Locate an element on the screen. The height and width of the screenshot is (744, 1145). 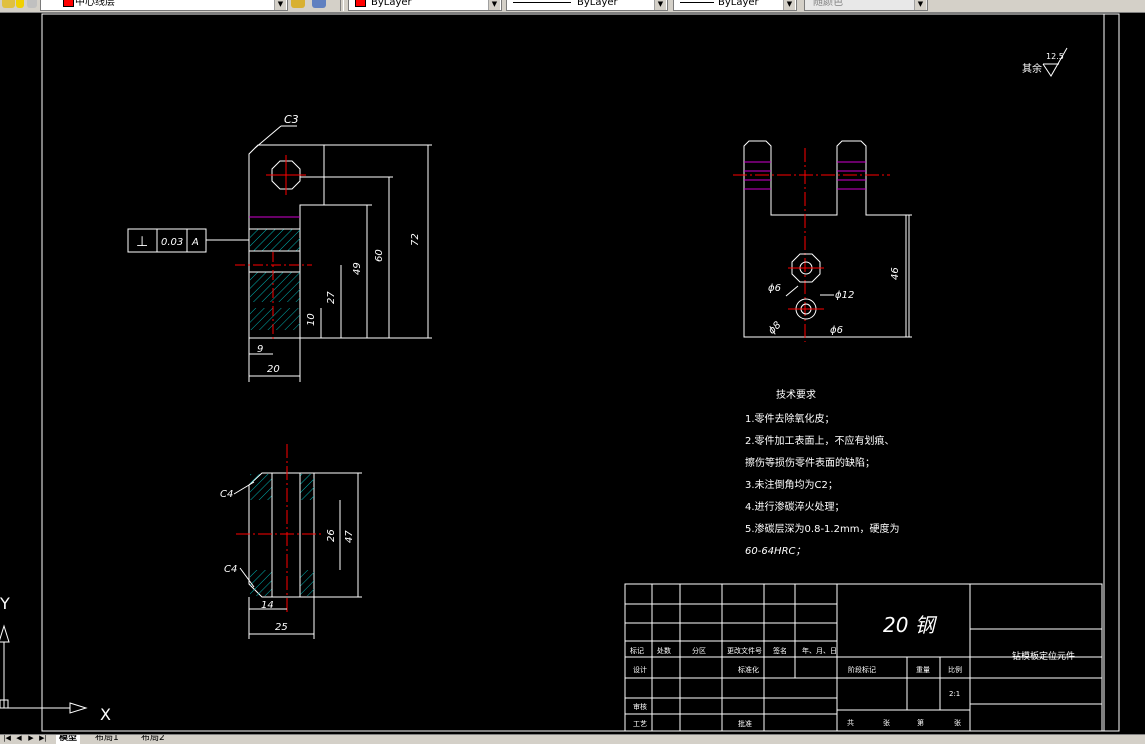
side-view: 46 ϕ6 ϕ12 ϕ8 ϕ6 is located at coordinates (822, 241).